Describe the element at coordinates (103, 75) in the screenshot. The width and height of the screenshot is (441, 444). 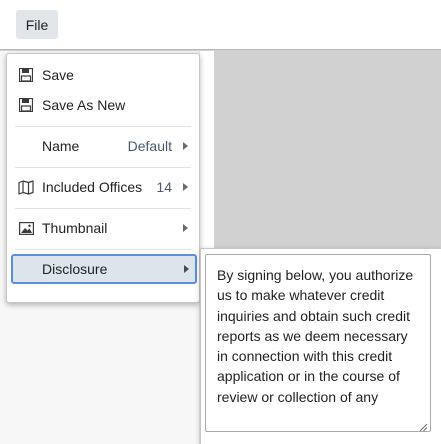
I see `menu-item-save: Save` at that location.